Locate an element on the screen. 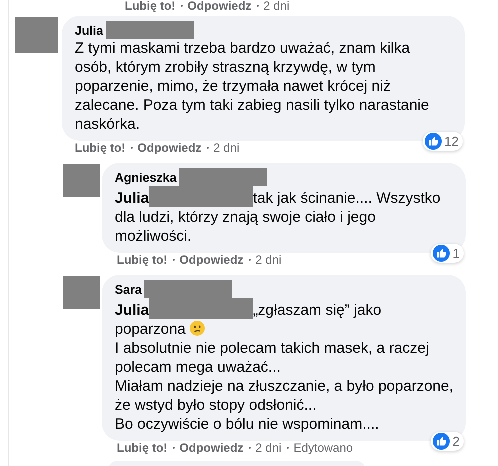  reaction-count: 1 is located at coordinates (447, 253).